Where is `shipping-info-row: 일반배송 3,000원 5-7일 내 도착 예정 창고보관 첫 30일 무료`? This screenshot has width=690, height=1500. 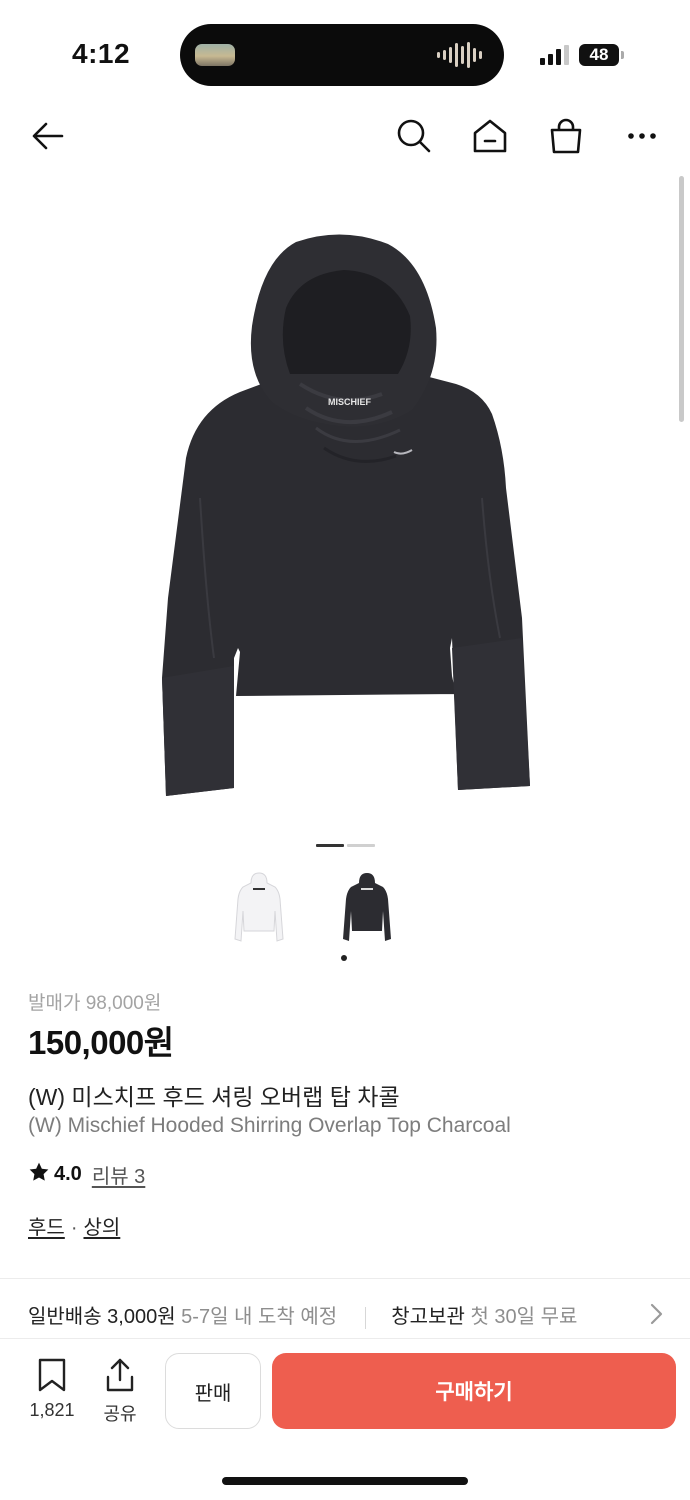 shipping-info-row: 일반배송 3,000원 5-7일 내 도착 예정 창고보관 첫 30일 무료 is located at coordinates (302, 1314).